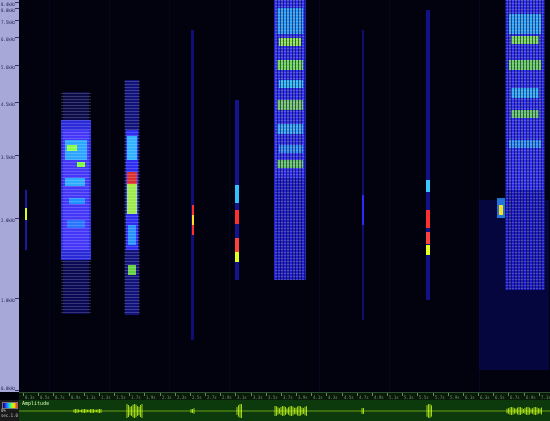 This screenshot has height=421, width=550. I want to click on amplitude-panel: 0% sec.1.0 Amplitude, so click(275, 410).